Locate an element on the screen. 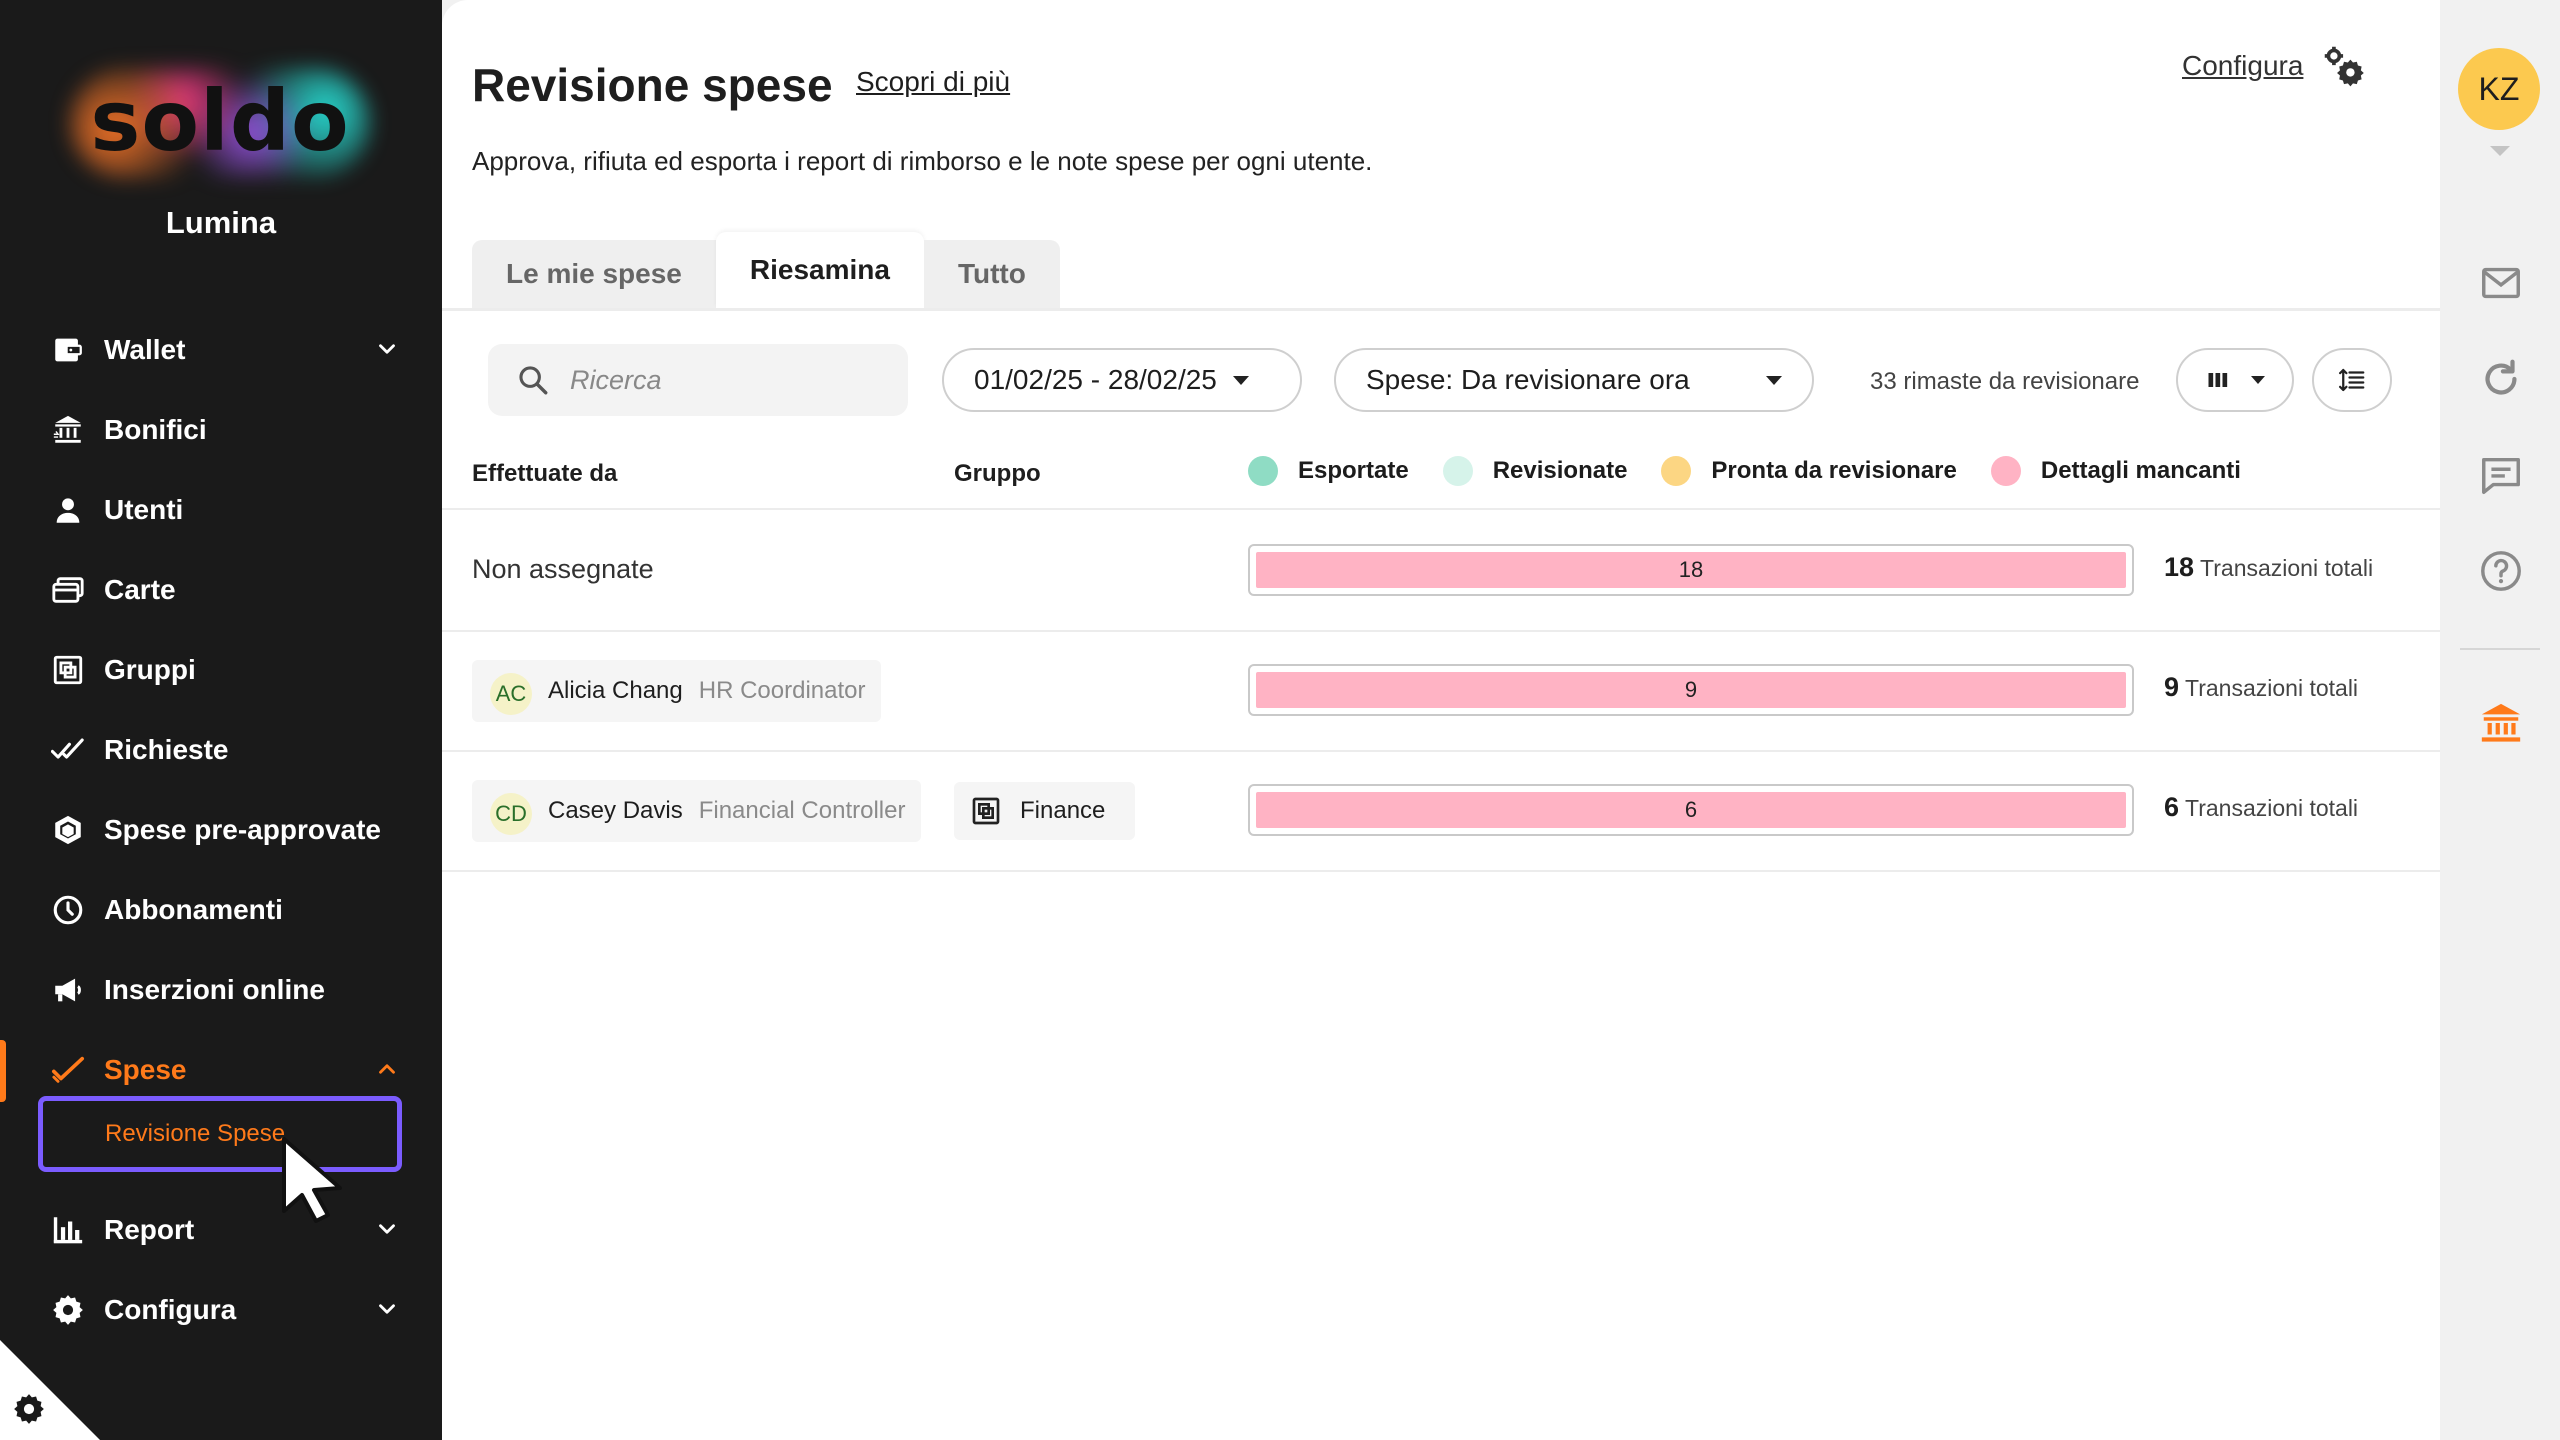 This screenshot has width=2560, height=1440. column-header-group: Gruppo is located at coordinates (997, 474).